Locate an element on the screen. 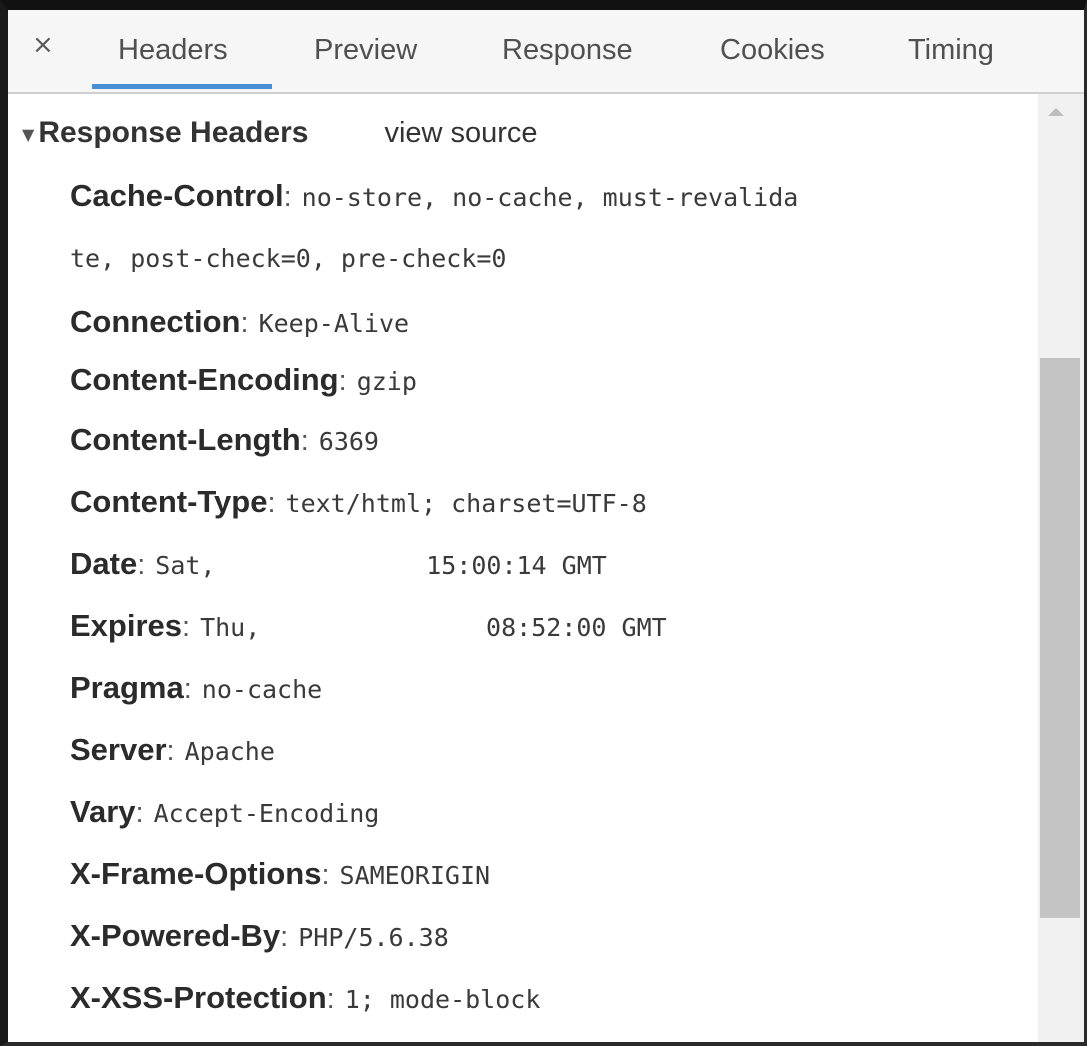  header-value: no-store, no-cache, must-revalida is located at coordinates (550, 197).